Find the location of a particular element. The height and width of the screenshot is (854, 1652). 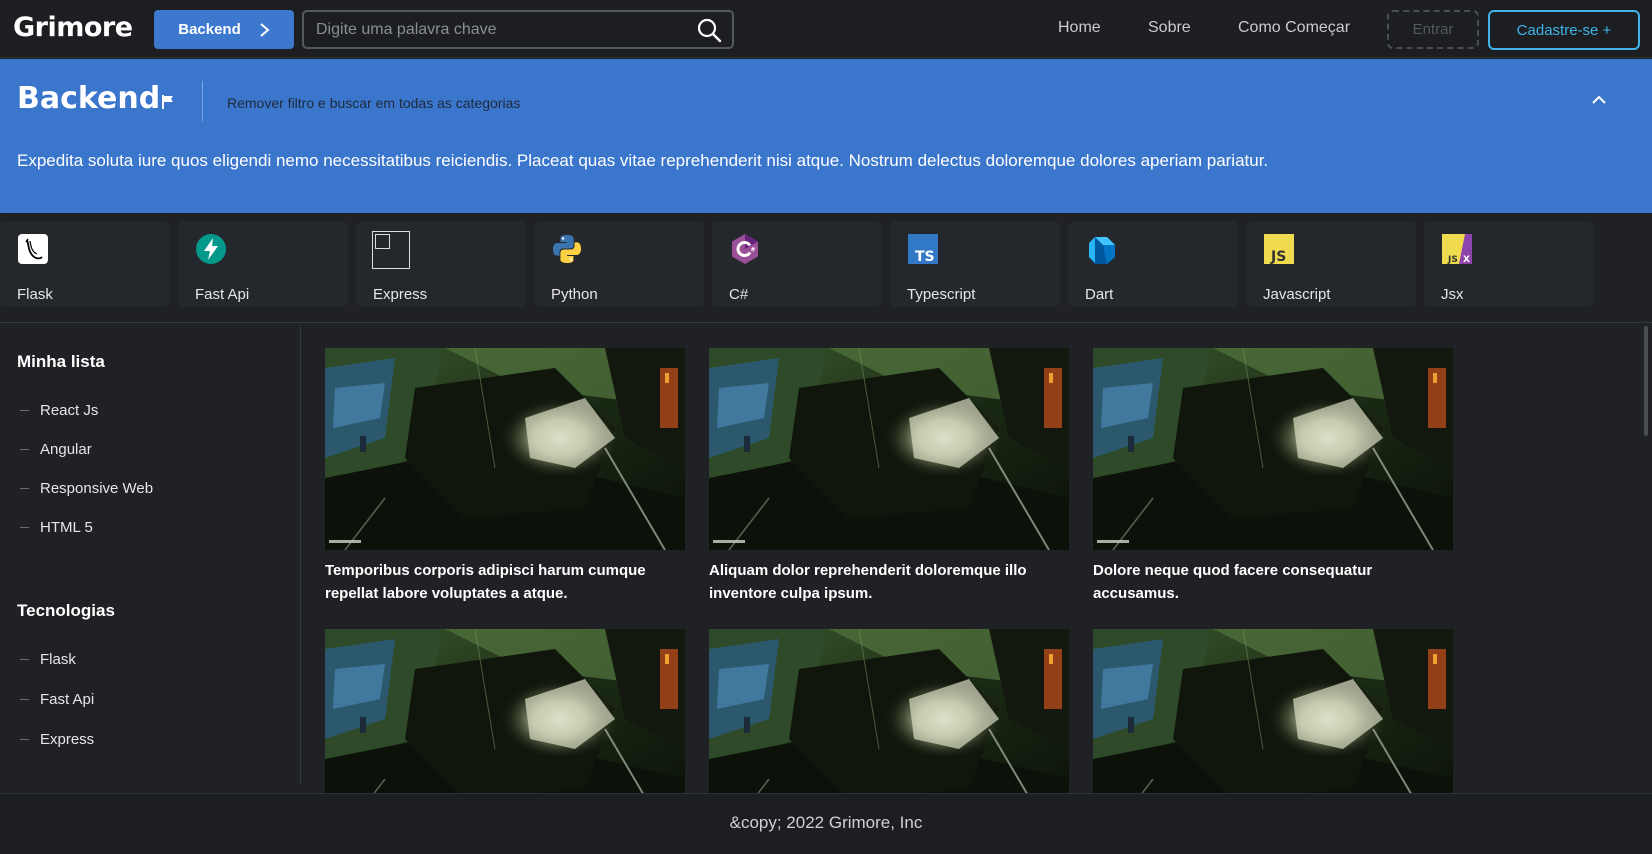

svg-text: TS is located at coordinates (925, 257).